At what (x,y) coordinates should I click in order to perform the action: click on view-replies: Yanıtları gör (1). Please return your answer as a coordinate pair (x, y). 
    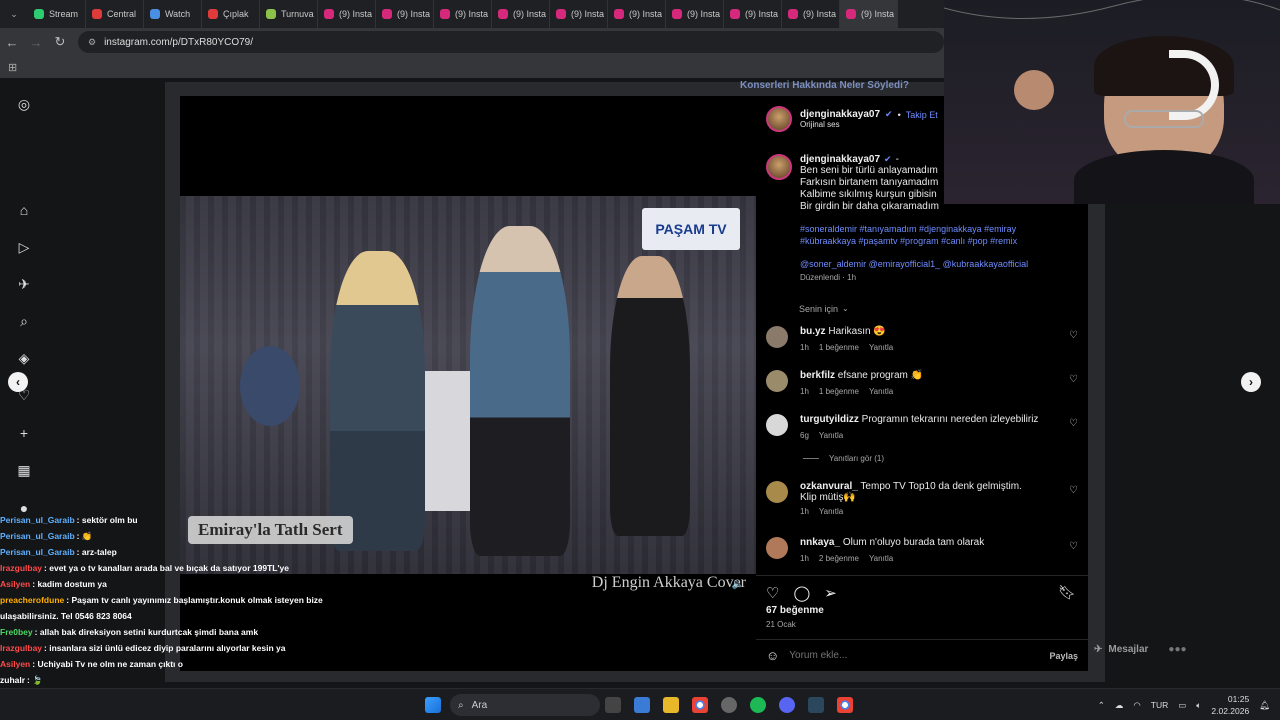
    Looking at the image, I should click on (843, 458).